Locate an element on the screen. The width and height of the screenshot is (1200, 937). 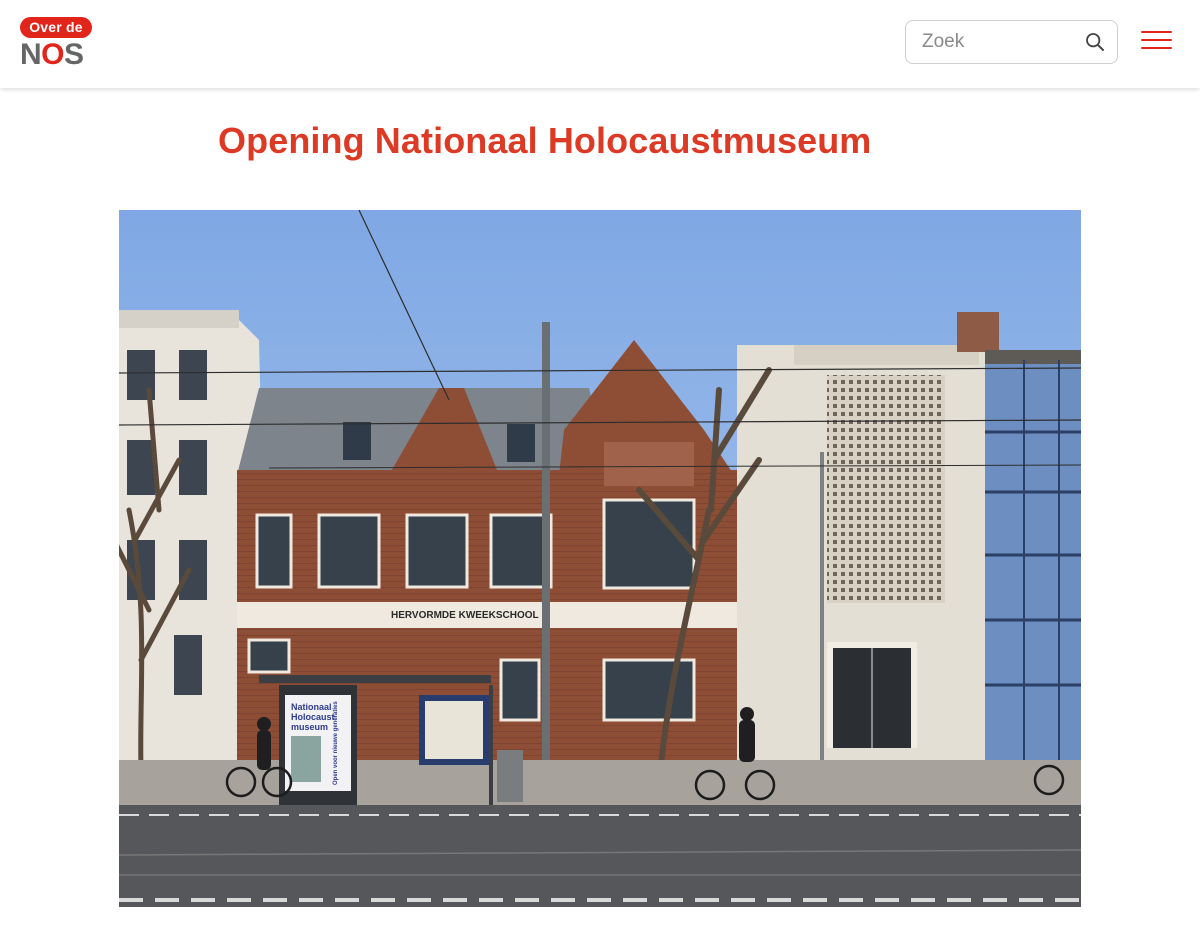
search-box is located at coordinates (1011, 42).